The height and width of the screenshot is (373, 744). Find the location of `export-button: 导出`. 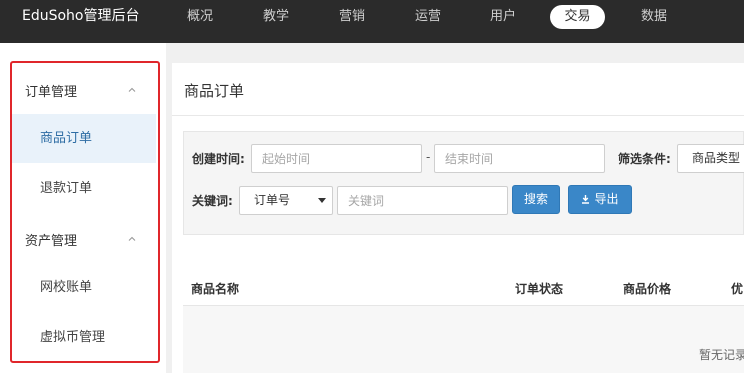

export-button: 导出 is located at coordinates (600, 199).